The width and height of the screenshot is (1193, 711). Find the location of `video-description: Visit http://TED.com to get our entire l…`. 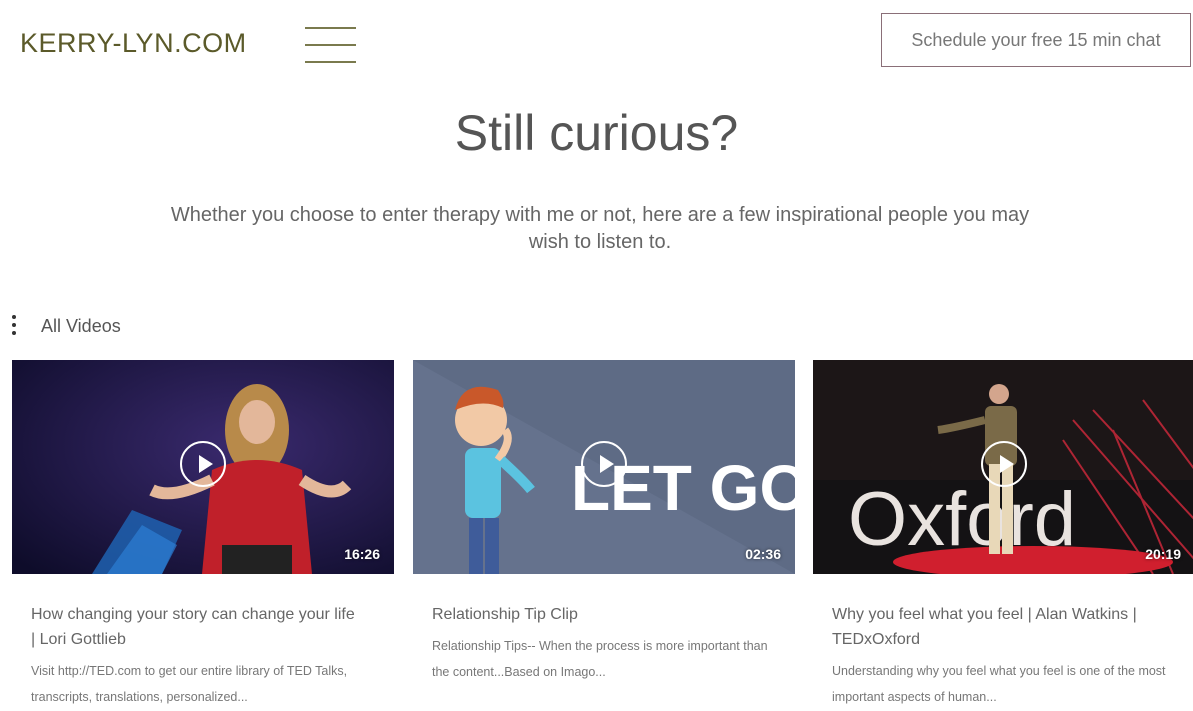

video-description: Visit http://TED.com to get our entire l… is located at coordinates (189, 684).